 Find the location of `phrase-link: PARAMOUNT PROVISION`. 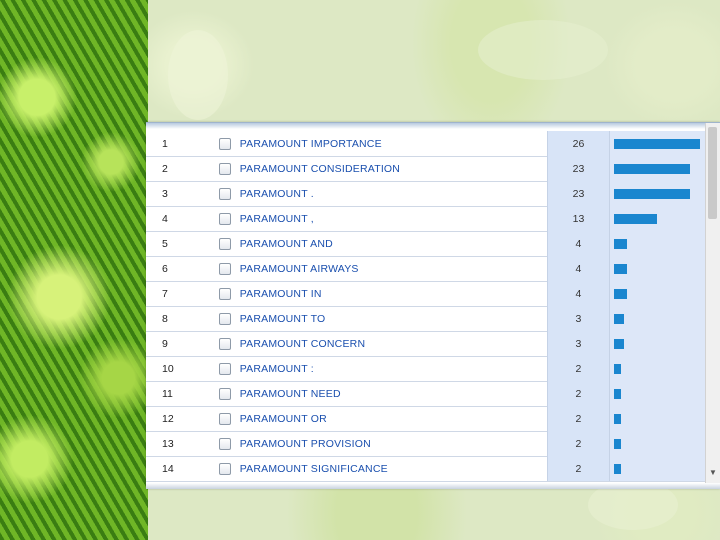

phrase-link: PARAMOUNT PROVISION is located at coordinates (393, 444).